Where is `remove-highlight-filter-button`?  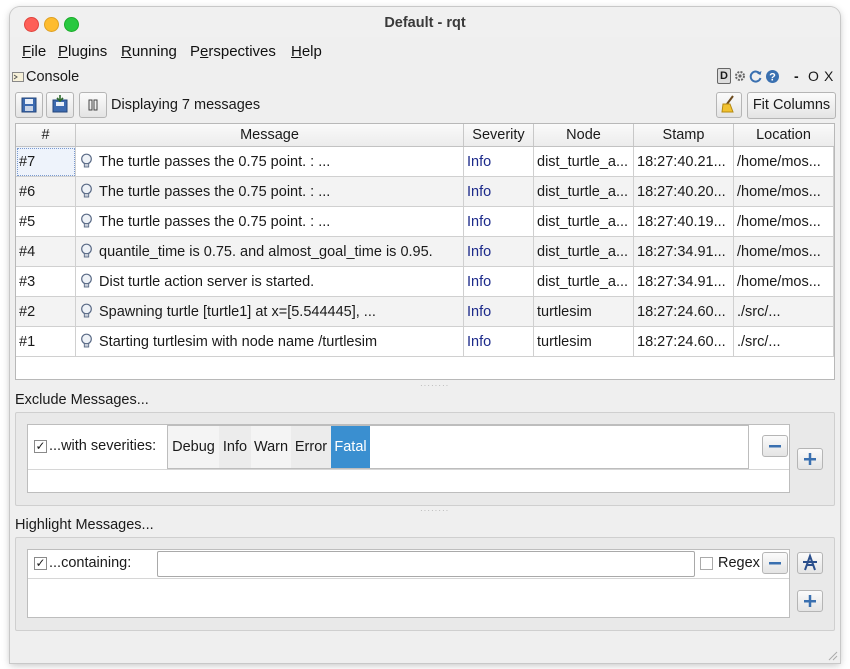
remove-highlight-filter-button is located at coordinates (775, 563).